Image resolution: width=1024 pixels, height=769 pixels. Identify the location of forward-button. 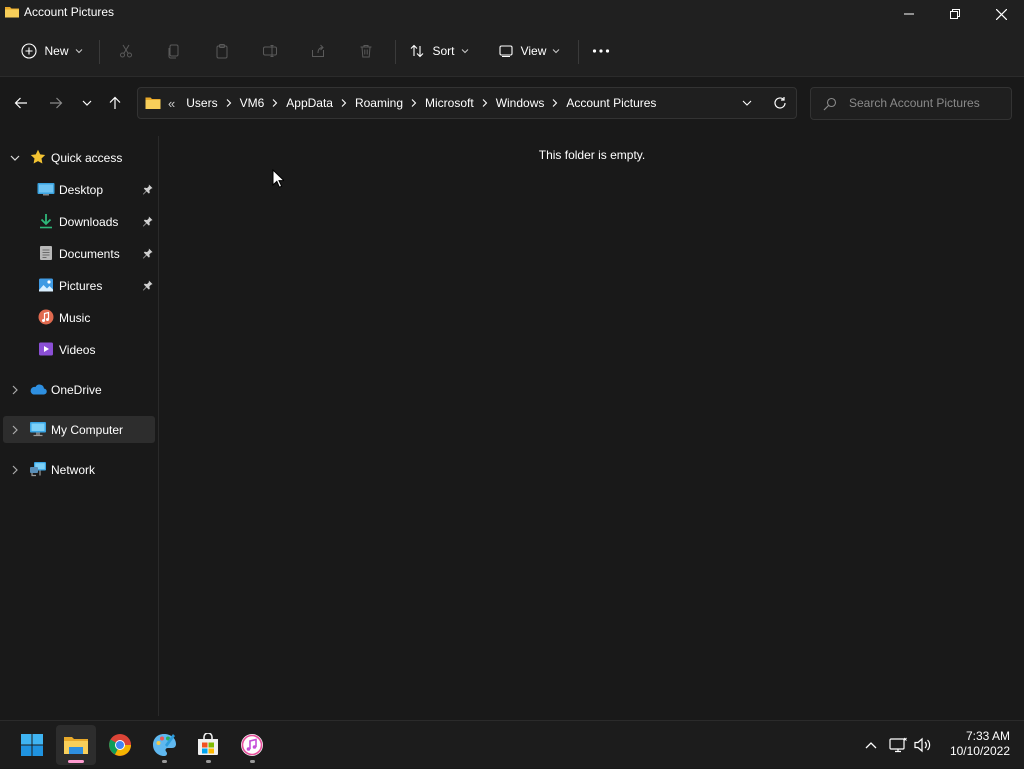
(56, 103).